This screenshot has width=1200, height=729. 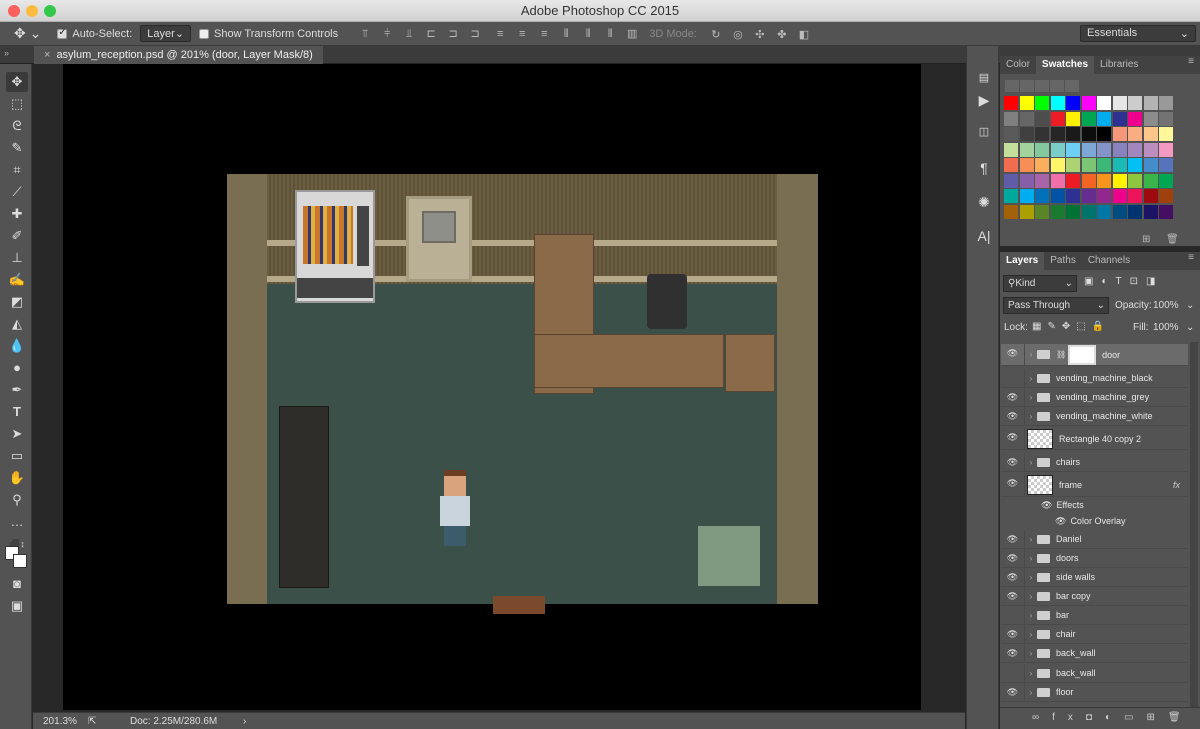 I want to click on layer-row: 👁 Rectangle 40 copy 2, so click(x=1094, y=439).